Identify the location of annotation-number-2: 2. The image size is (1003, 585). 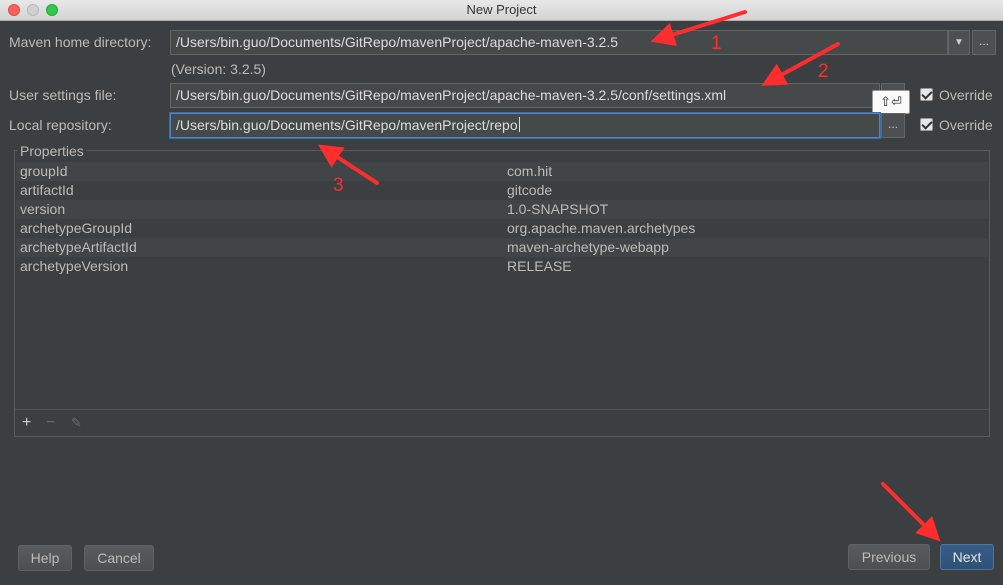
(823, 71).